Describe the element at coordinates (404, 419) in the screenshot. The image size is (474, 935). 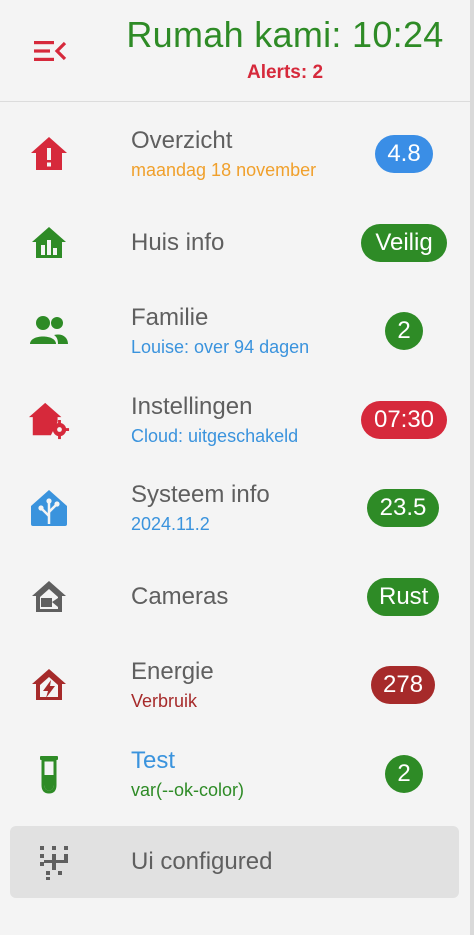
I see `status-badge: 07:30` at that location.